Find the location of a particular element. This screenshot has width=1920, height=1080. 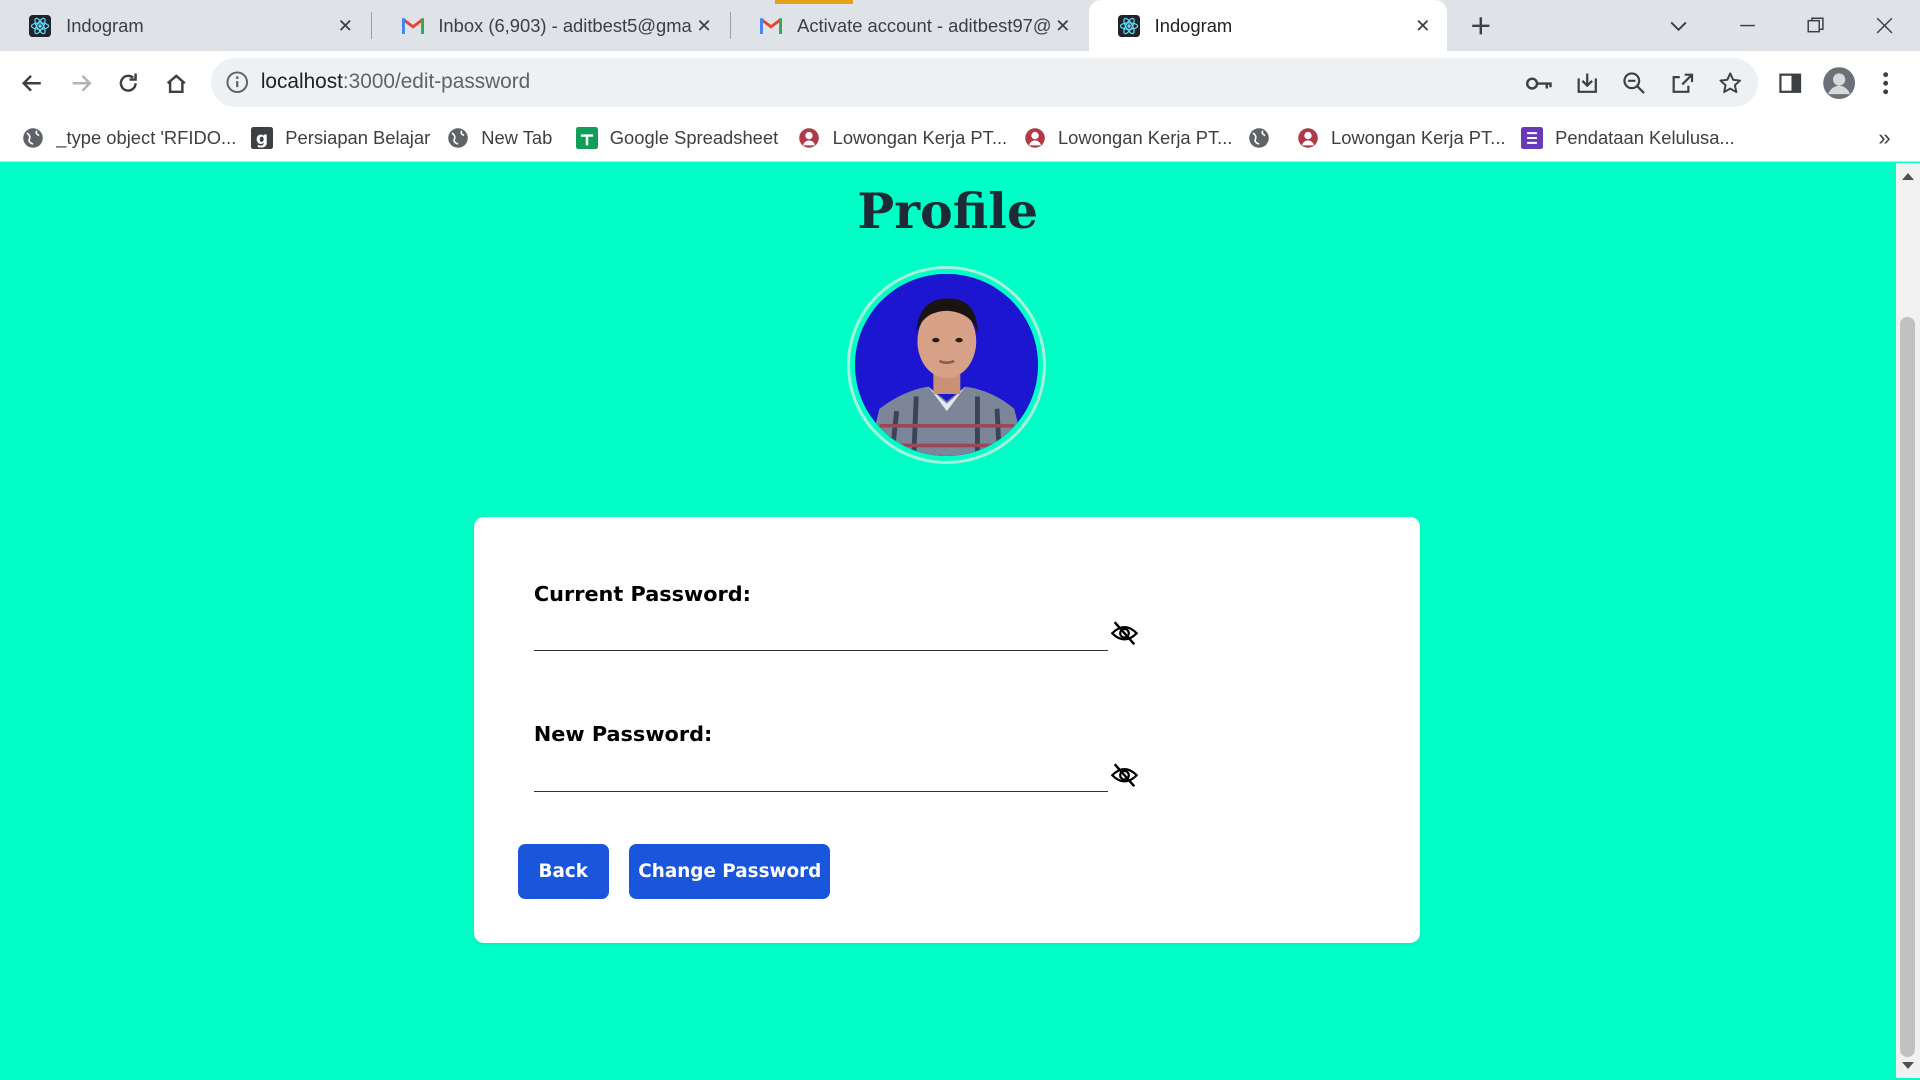

tab-search-icon is located at coordinates (1679, 26).